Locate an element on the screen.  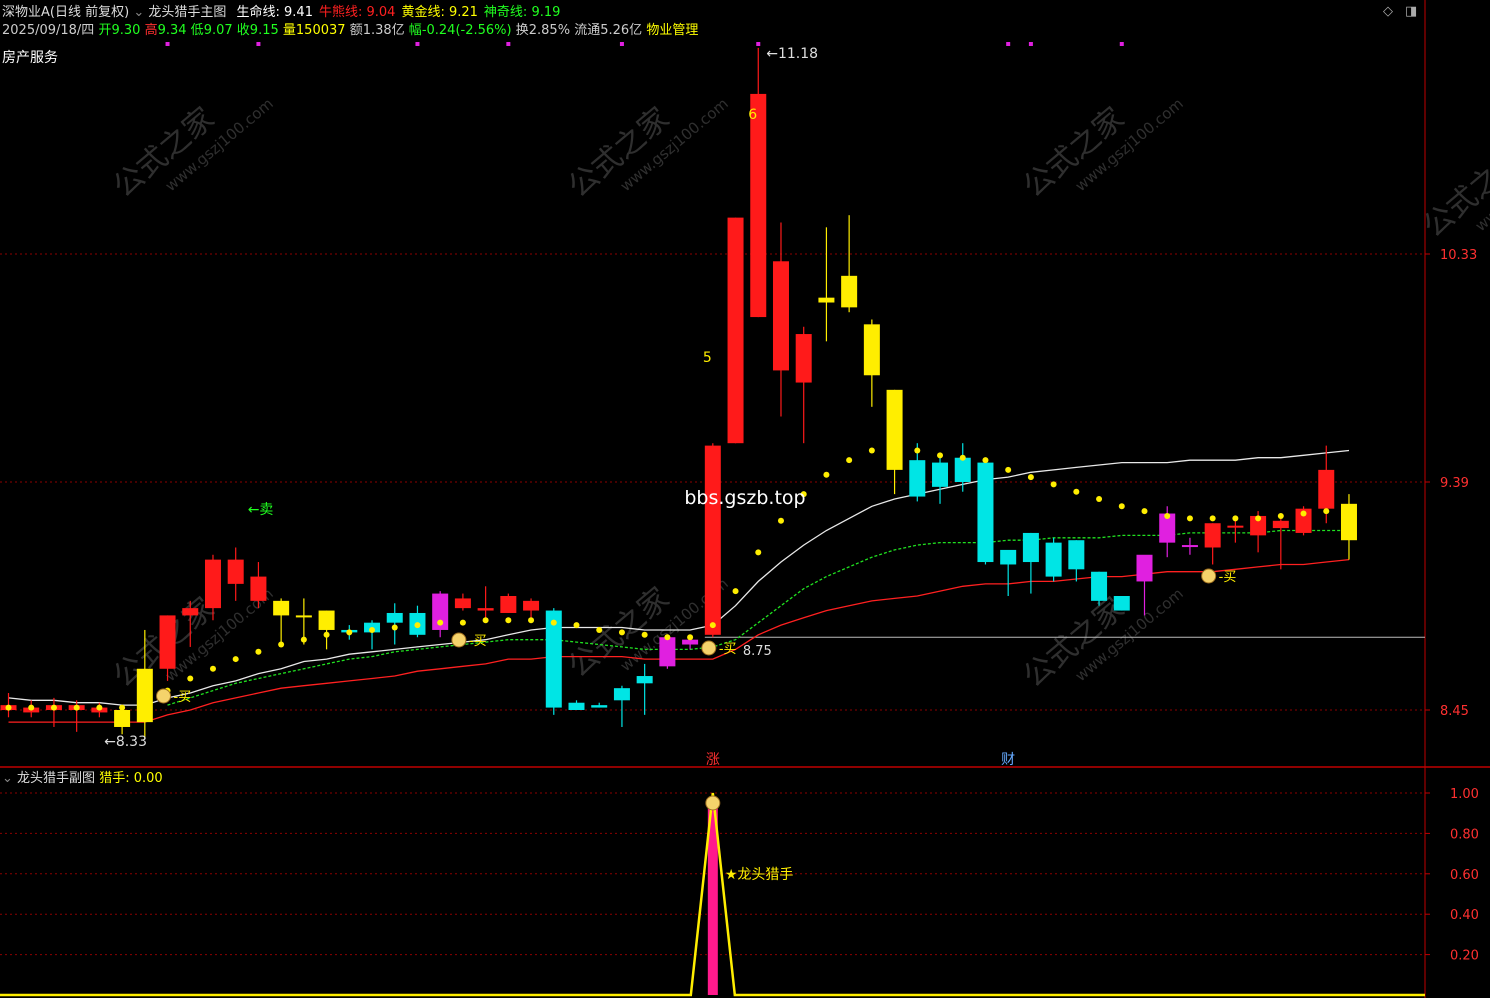
event-marker: 涨 is located at coordinates (713, 760).